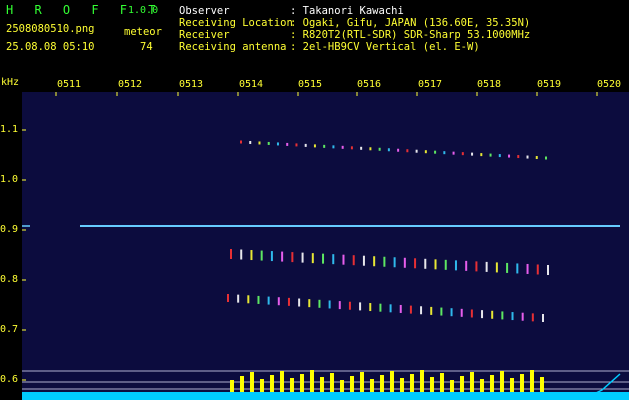 Image resolution: width=629 pixels, height=400 pixels. What do you see at coordinates (236, 23) in the screenshot?
I see `location-label: Receiving Location` at bounding box center [236, 23].